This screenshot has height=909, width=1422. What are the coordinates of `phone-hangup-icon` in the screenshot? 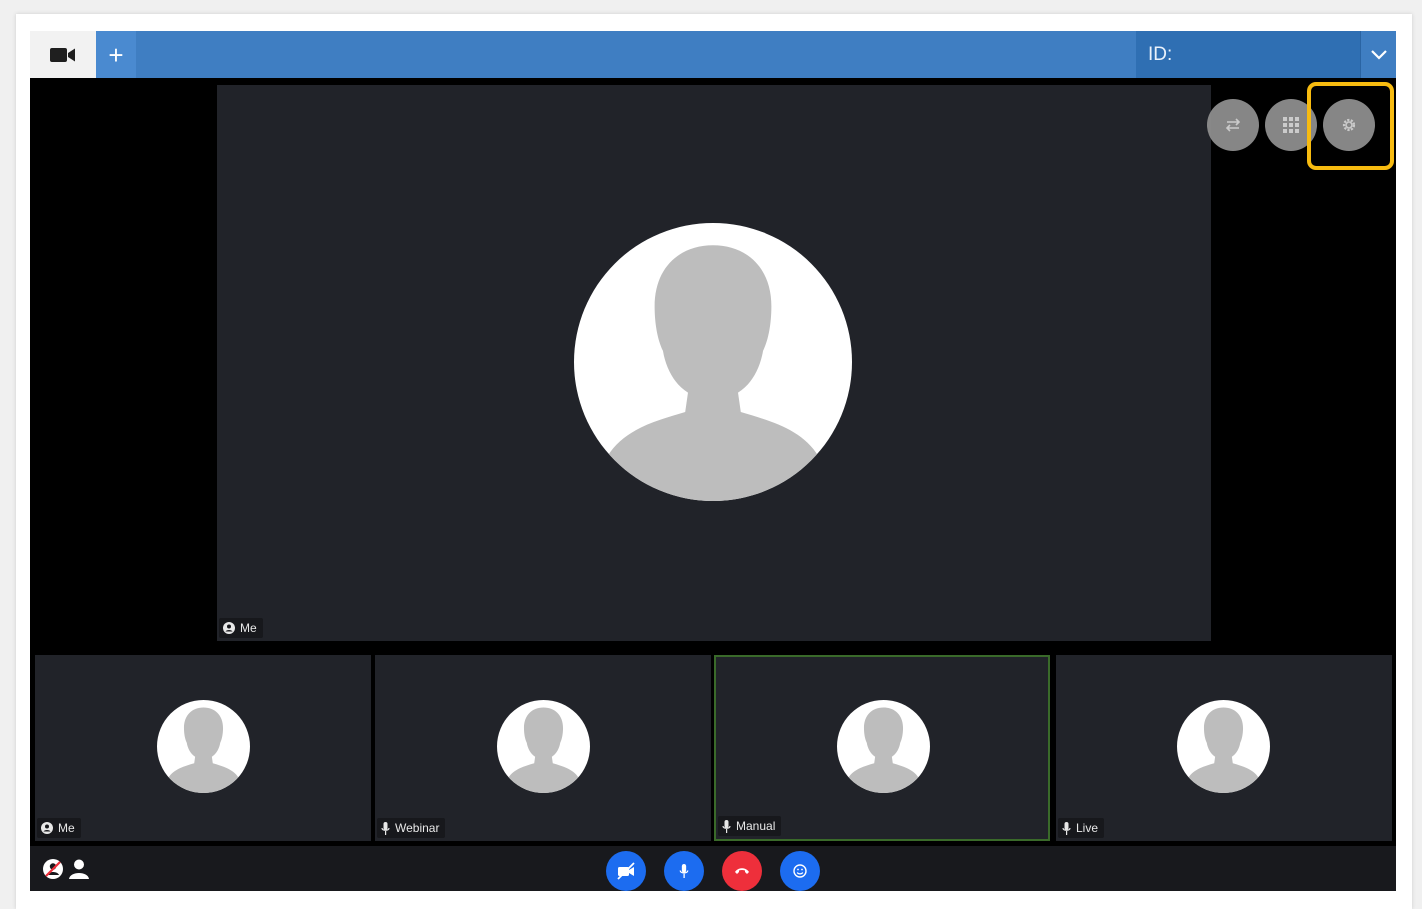 It's located at (742, 871).